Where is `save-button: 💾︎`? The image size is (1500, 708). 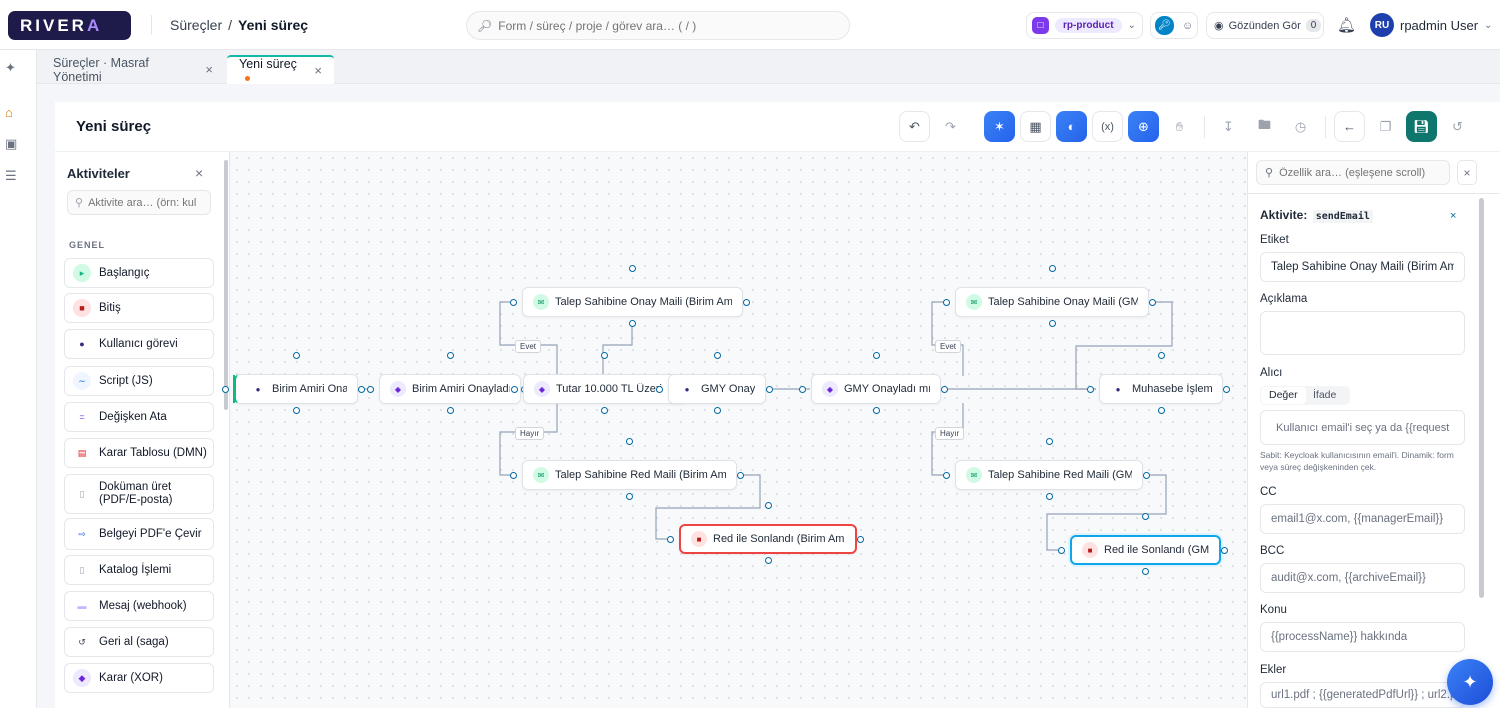
save-button: 💾︎ is located at coordinates (1421, 126).